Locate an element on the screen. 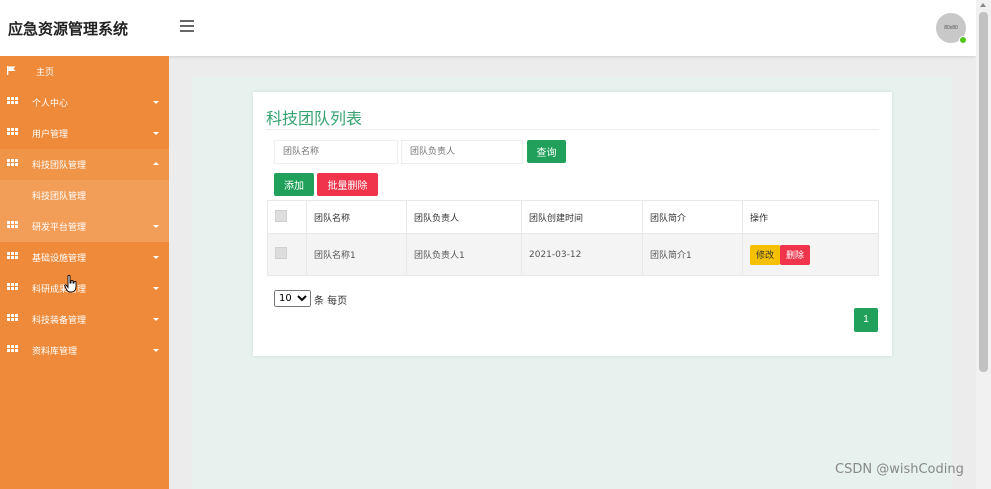 The height and width of the screenshot is (489, 991). sidebar-item-label: 基础设施管理 is located at coordinates (59, 259).